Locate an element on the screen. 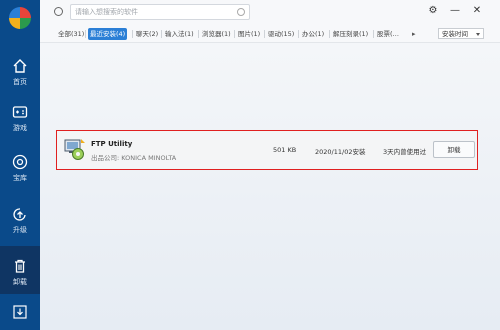  download-icon is located at coordinates (20, 312).